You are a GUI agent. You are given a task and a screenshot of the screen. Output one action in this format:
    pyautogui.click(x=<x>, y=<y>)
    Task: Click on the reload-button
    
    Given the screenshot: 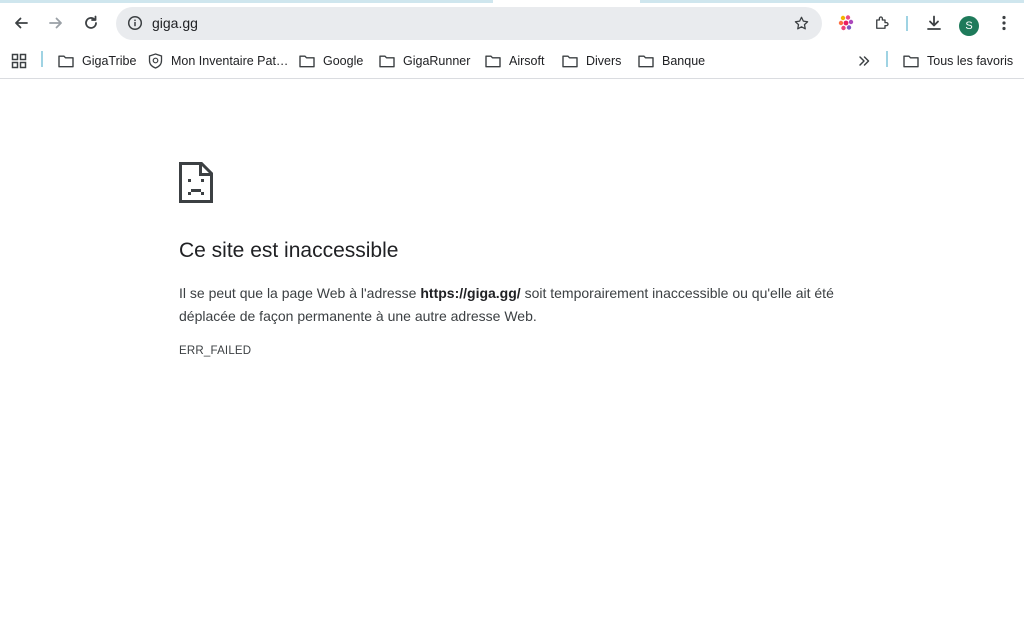 What is the action you would take?
    pyautogui.click(x=91, y=23)
    